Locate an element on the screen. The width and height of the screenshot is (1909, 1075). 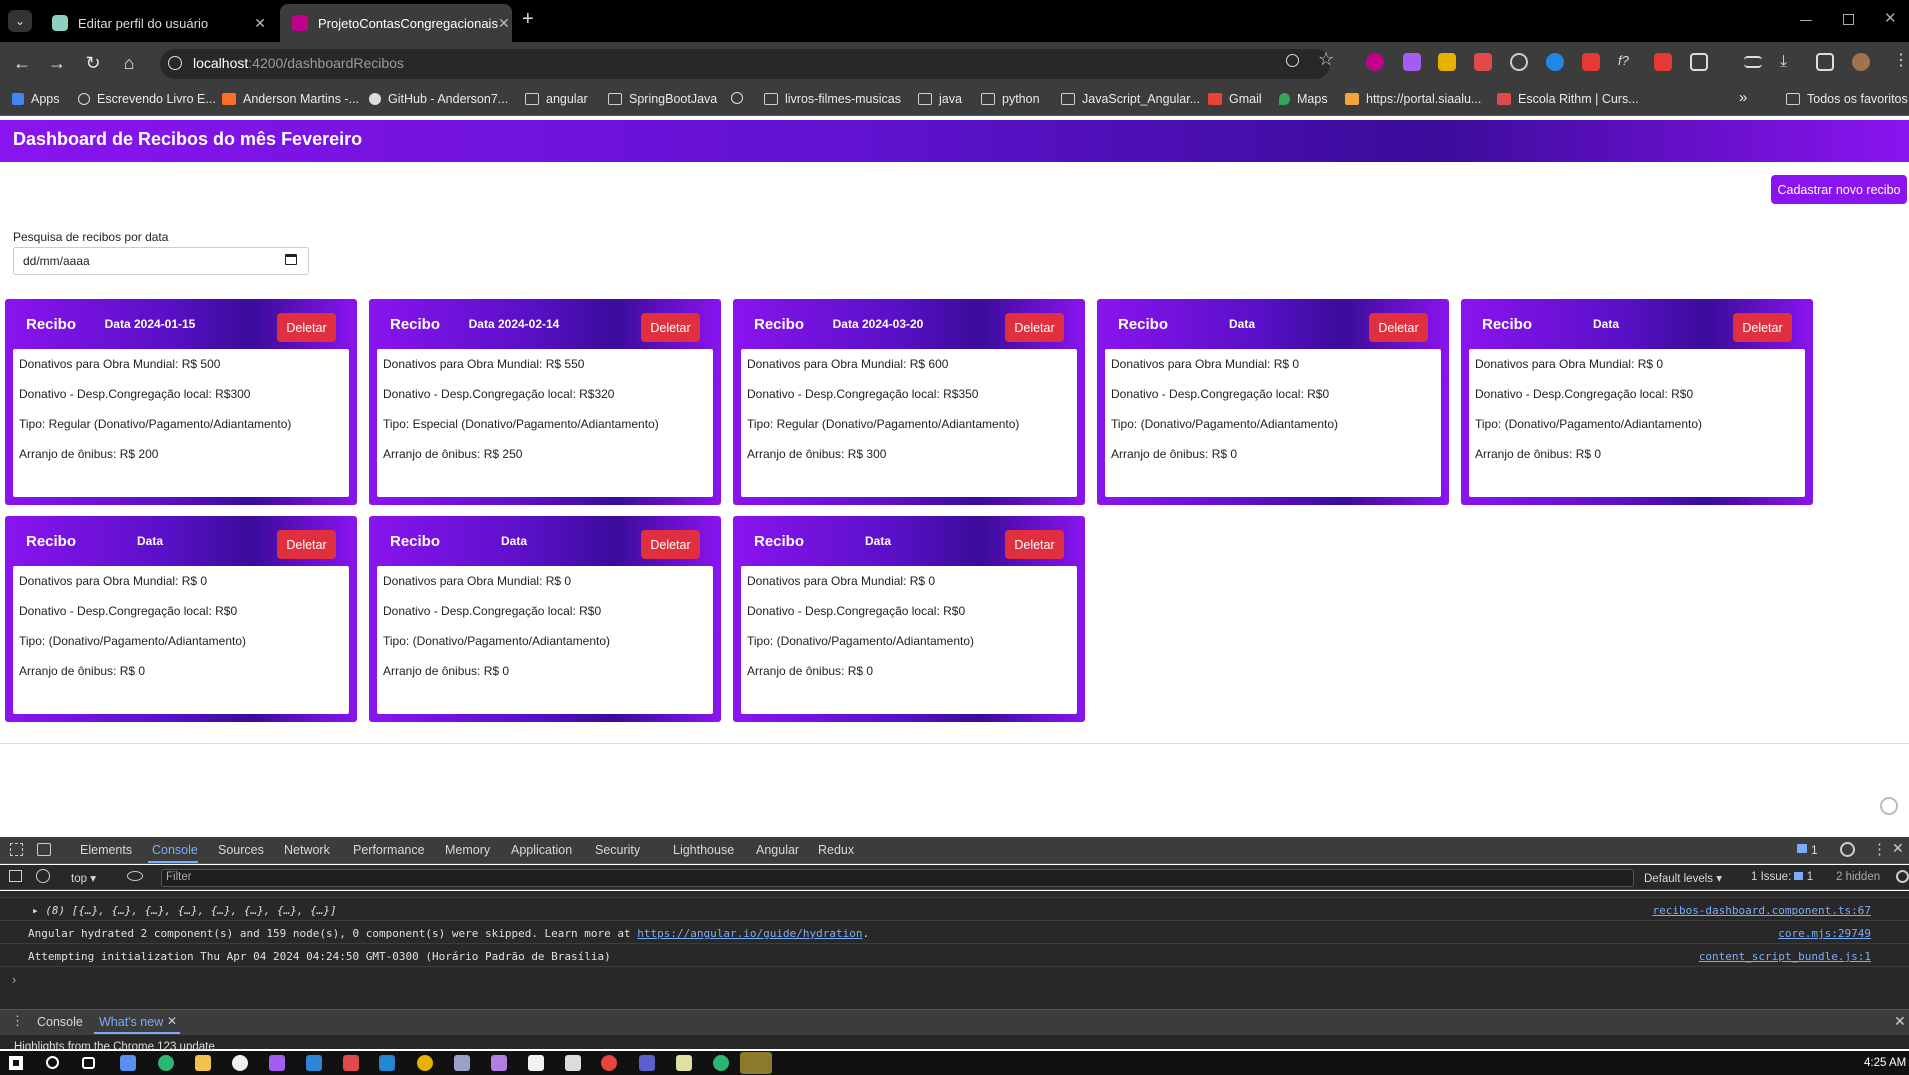
back-icon: ← is located at coordinates (22, 63).